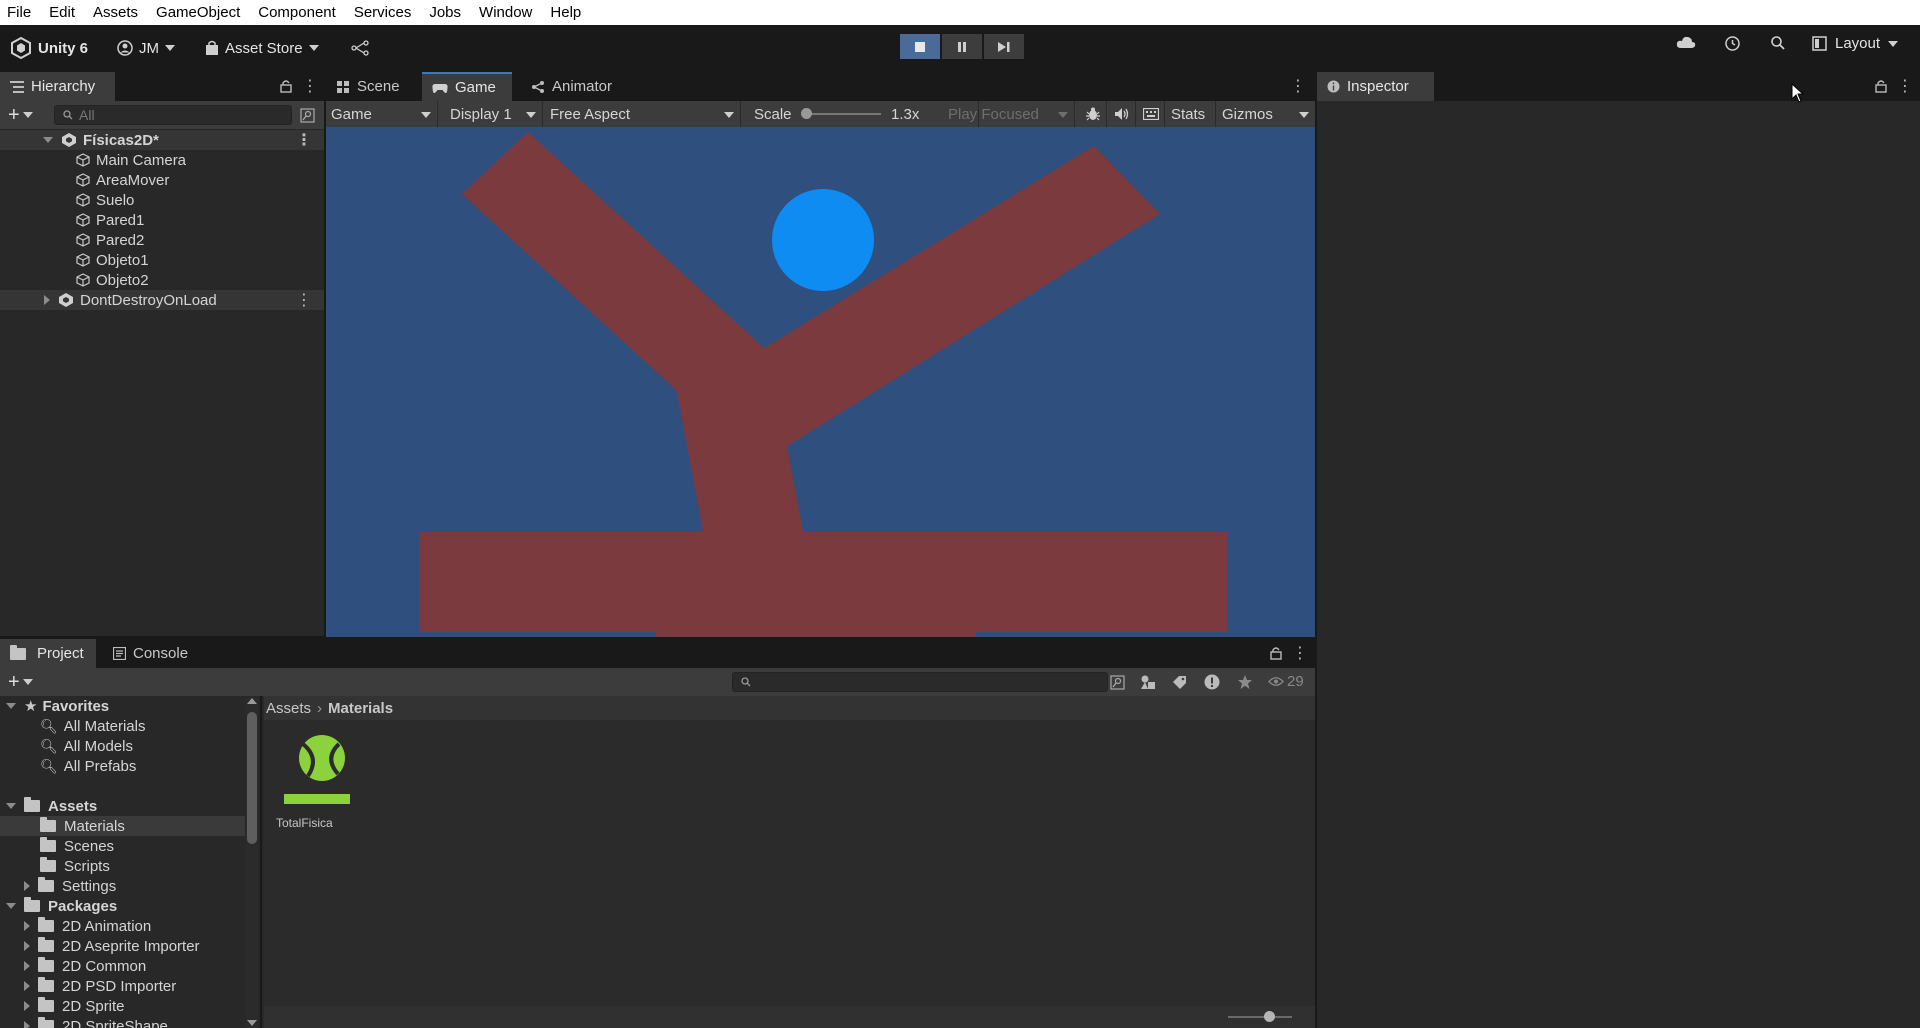  What do you see at coordinates (962, 46) in the screenshot?
I see `pause-button` at bounding box center [962, 46].